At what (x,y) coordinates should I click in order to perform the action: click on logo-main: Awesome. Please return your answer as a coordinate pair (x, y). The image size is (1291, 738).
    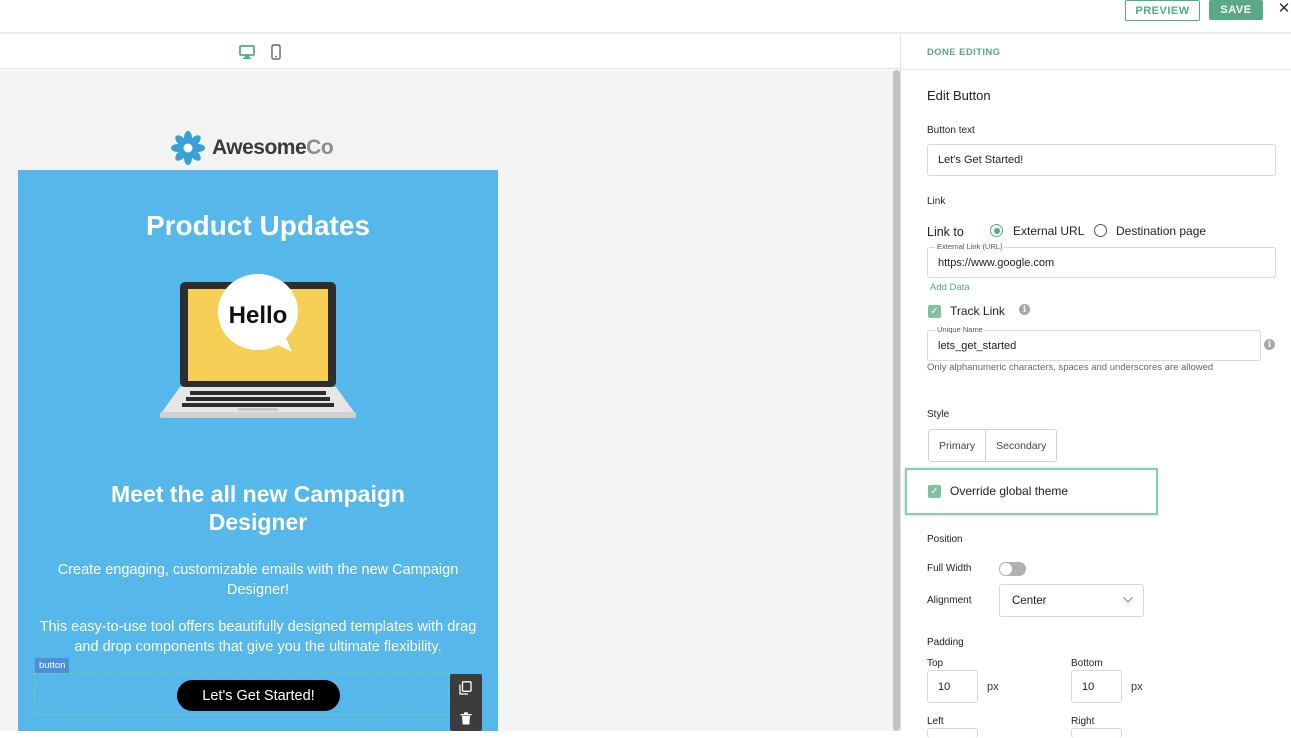
    Looking at the image, I should click on (259, 147).